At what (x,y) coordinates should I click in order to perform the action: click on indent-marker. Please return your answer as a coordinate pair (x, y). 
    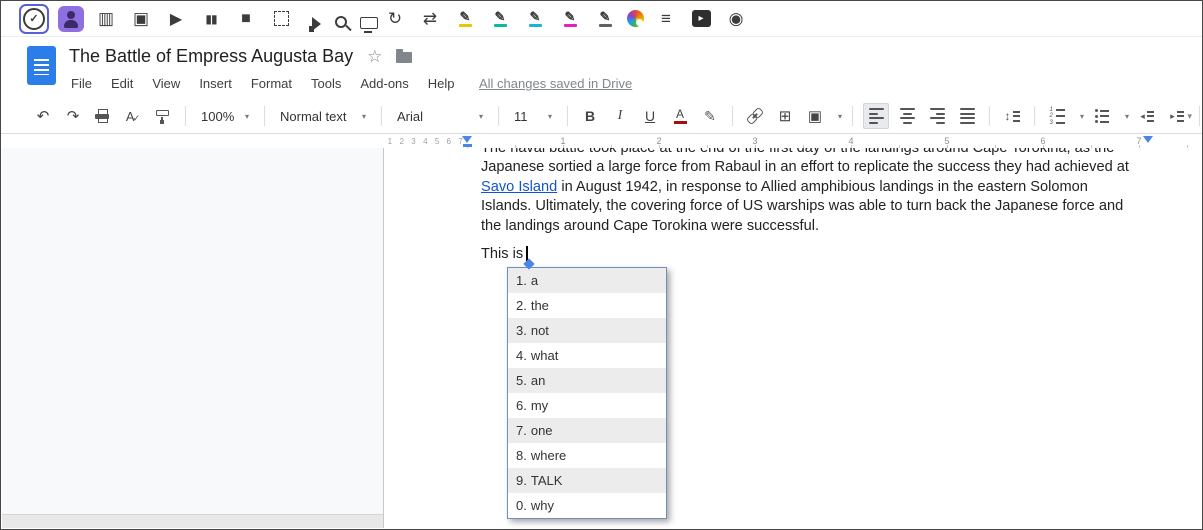
    Looking at the image, I should click on (467, 145).